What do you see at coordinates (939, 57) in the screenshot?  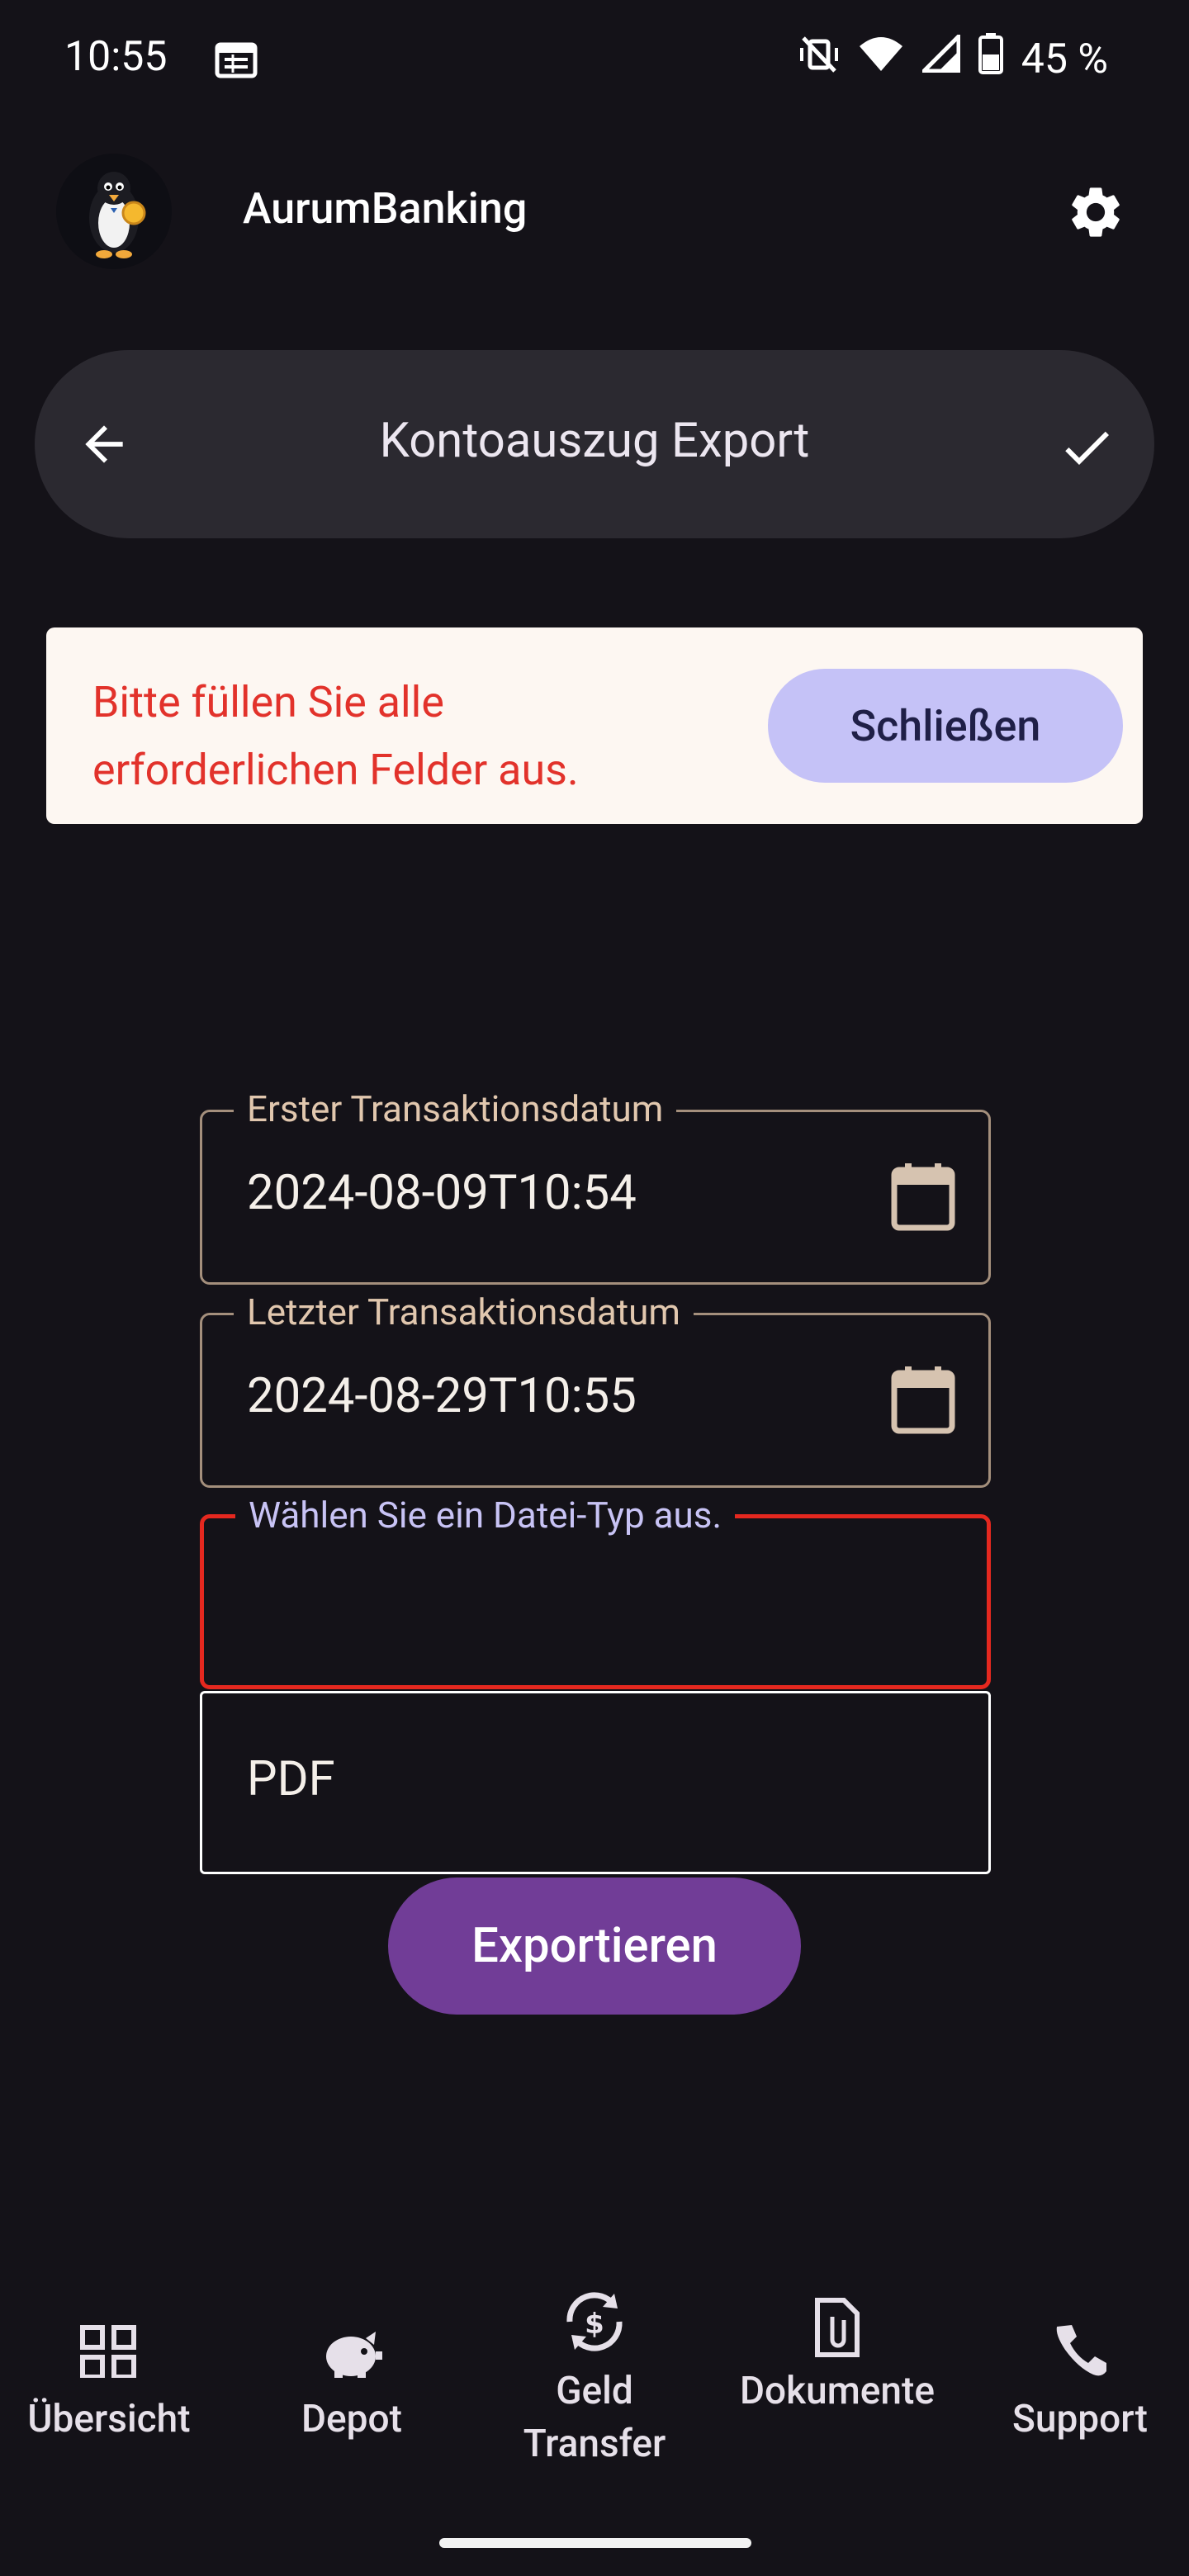 I see `signal-icon` at bounding box center [939, 57].